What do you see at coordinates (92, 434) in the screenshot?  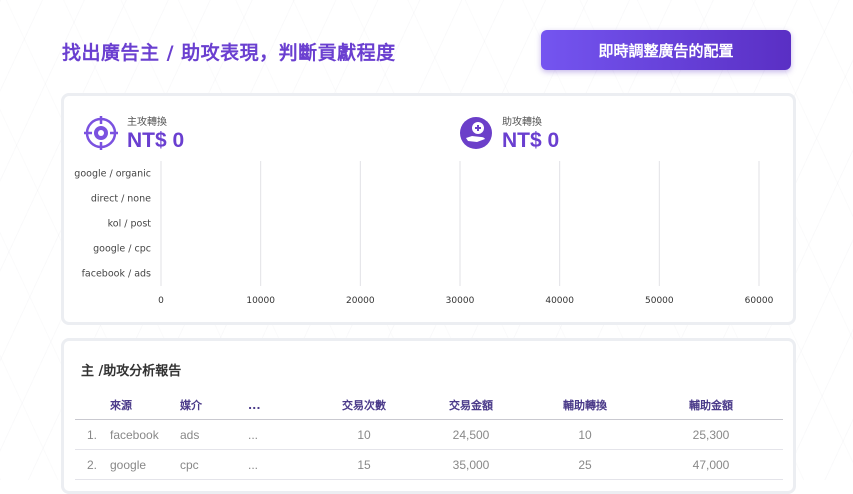 I see `row-rank: 1.` at bounding box center [92, 434].